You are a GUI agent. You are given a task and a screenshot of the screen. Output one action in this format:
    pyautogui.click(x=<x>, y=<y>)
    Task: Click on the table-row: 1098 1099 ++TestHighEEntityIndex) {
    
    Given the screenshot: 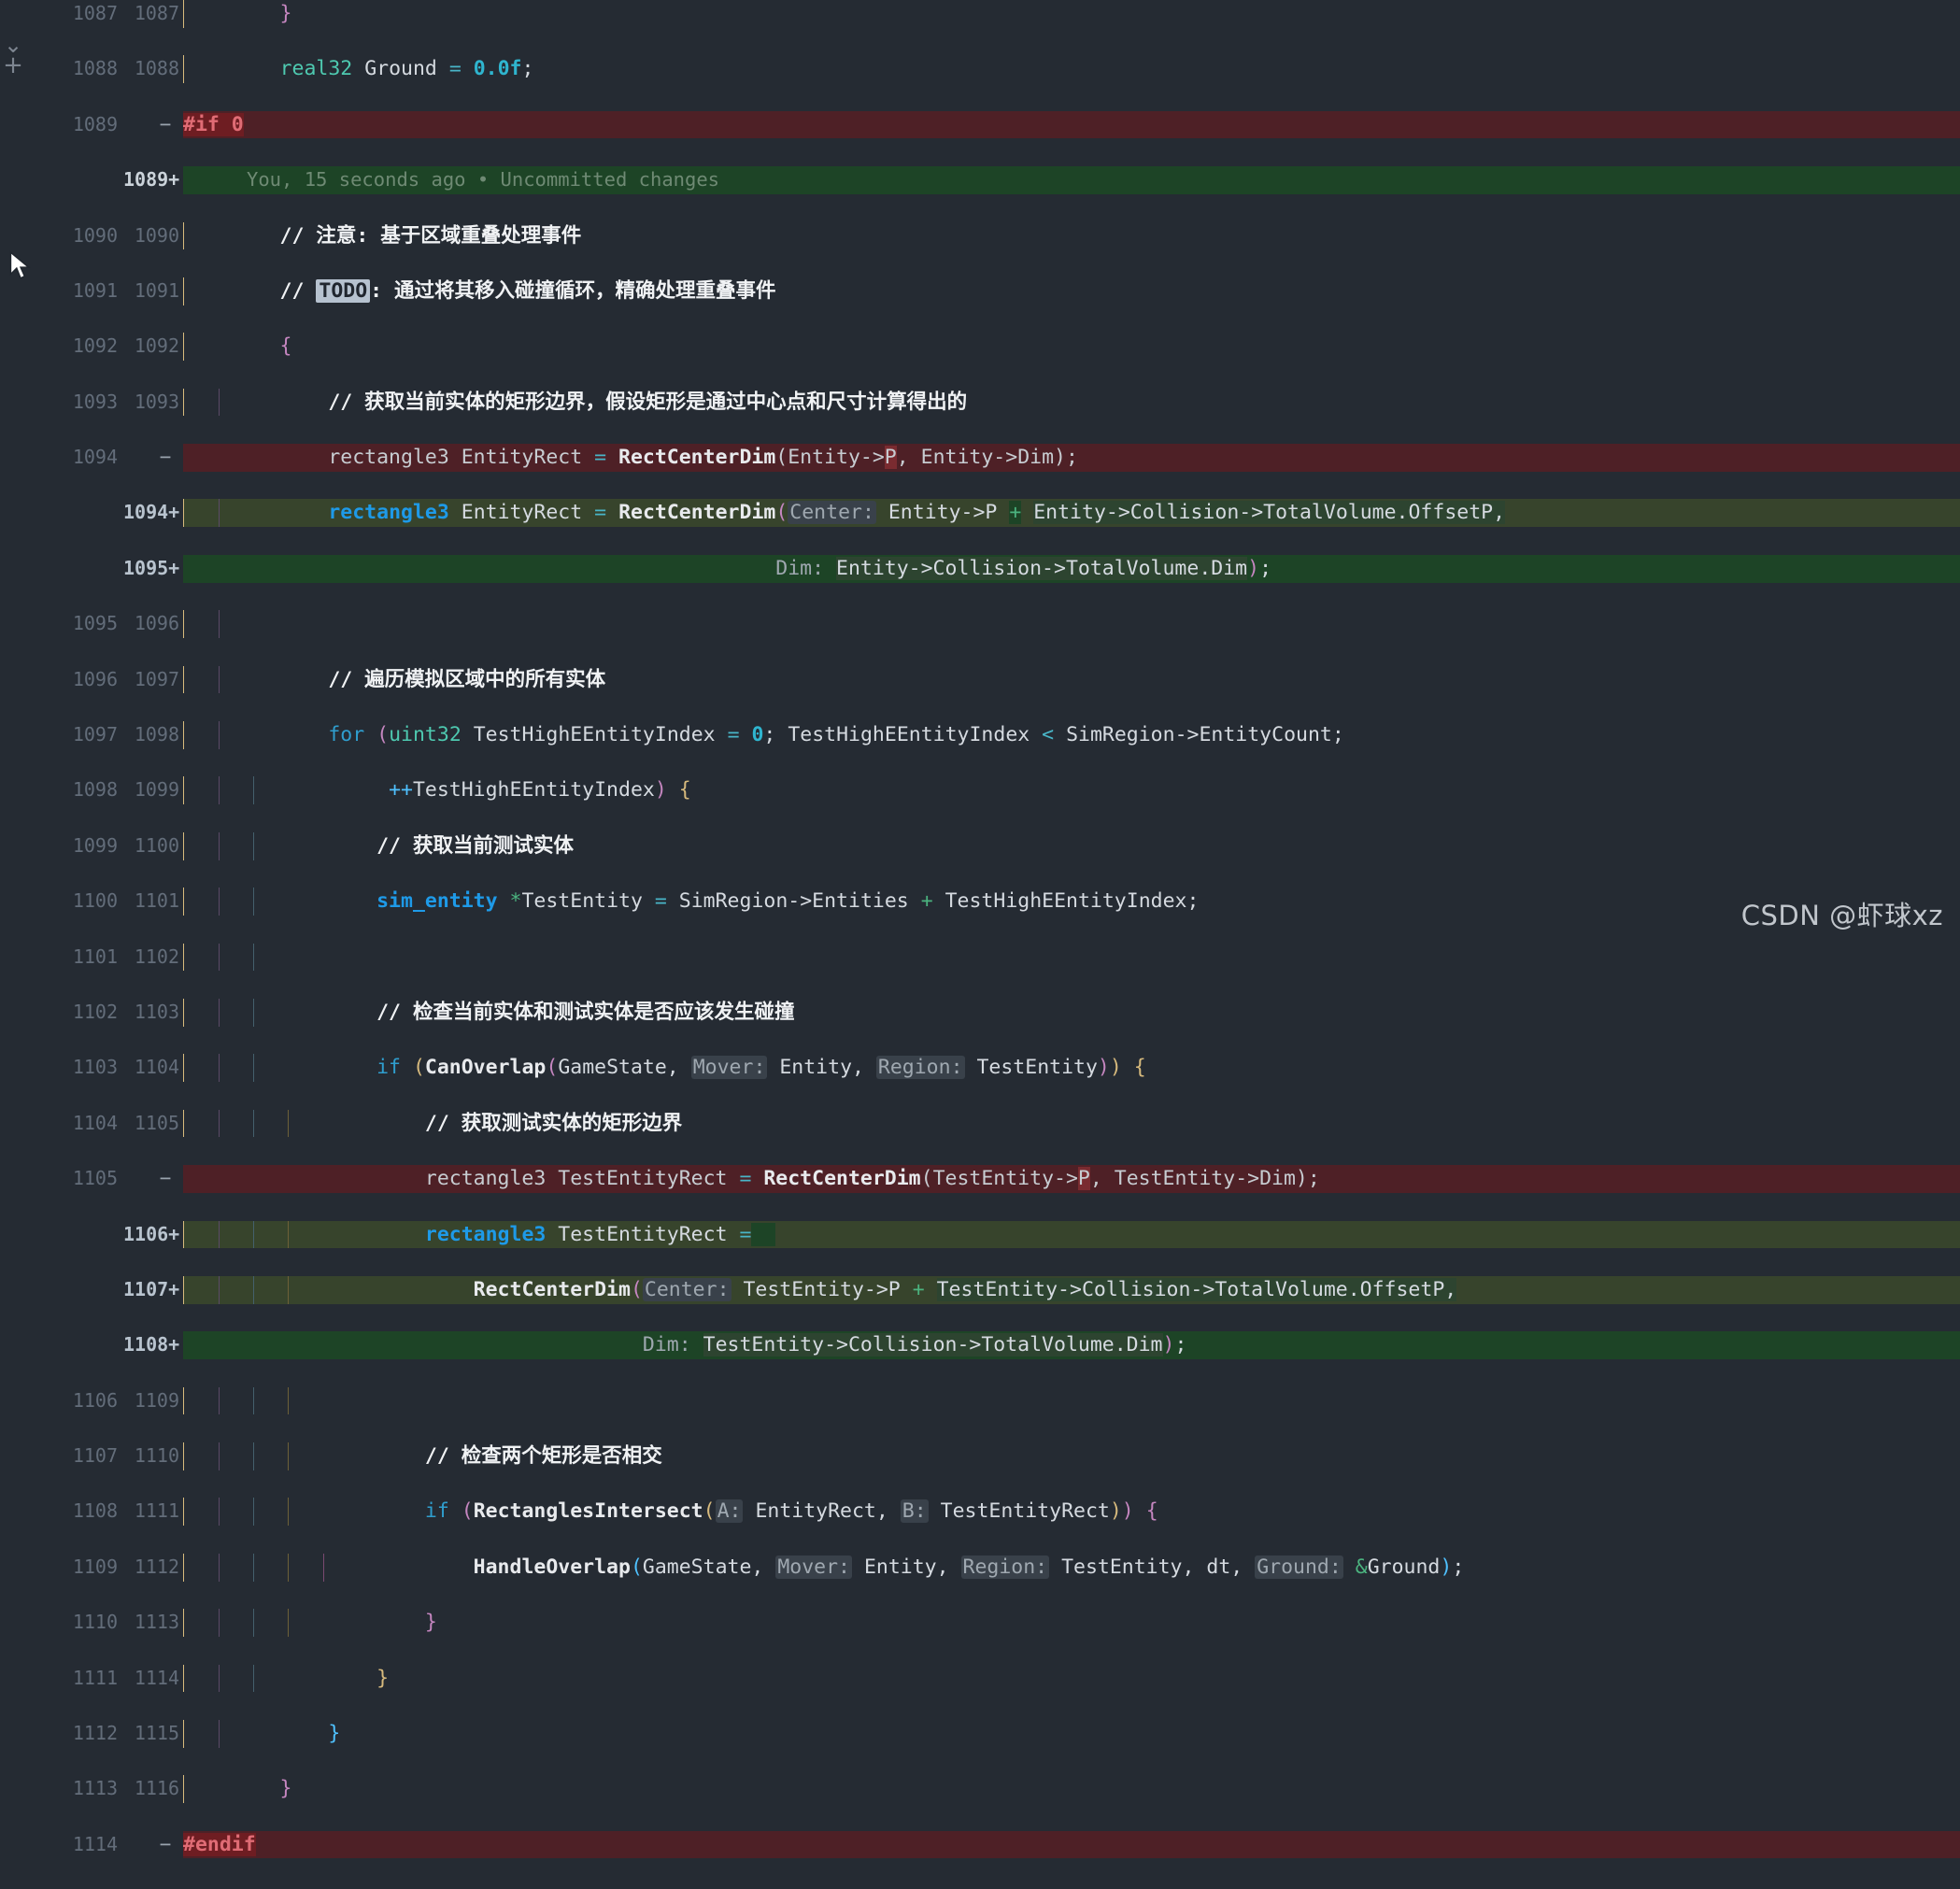 What is the action you would take?
    pyautogui.click(x=980, y=790)
    